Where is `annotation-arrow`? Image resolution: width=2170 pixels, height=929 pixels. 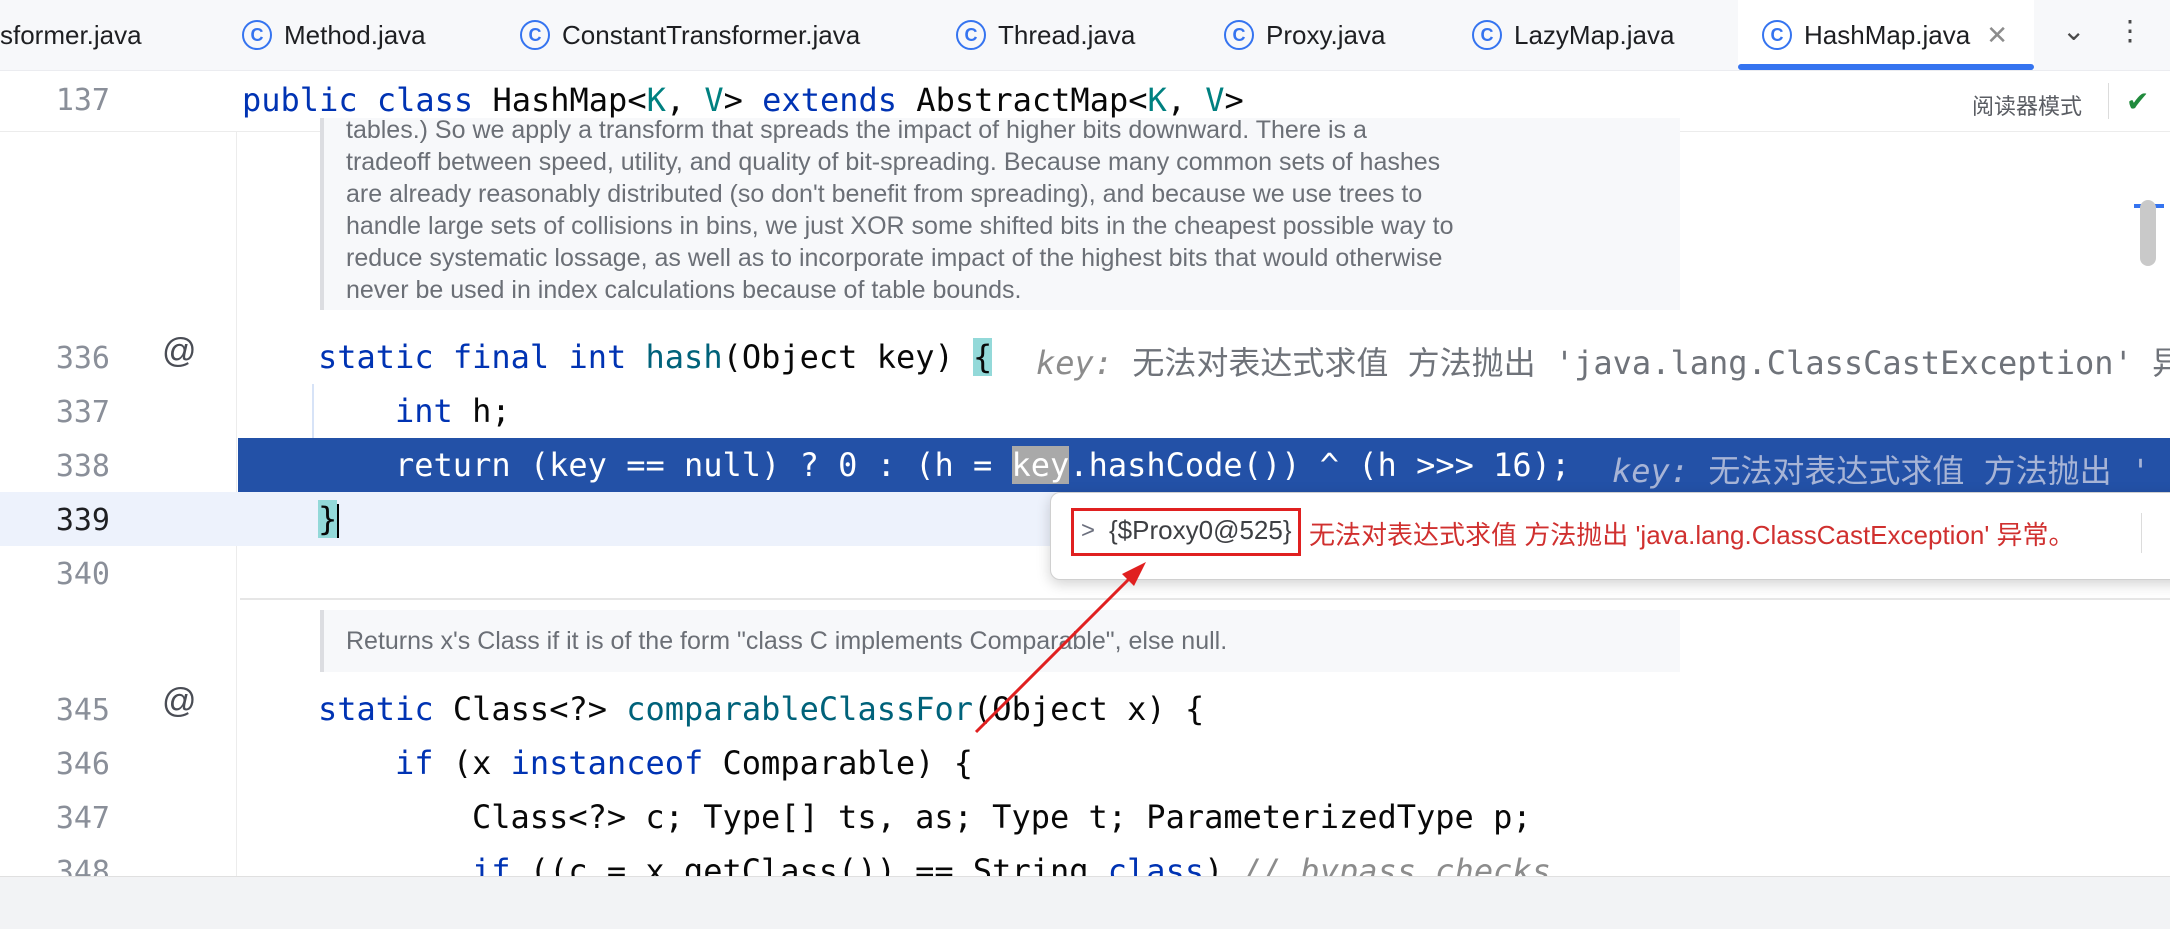
annotation-arrow is located at coordinates (1060, 648).